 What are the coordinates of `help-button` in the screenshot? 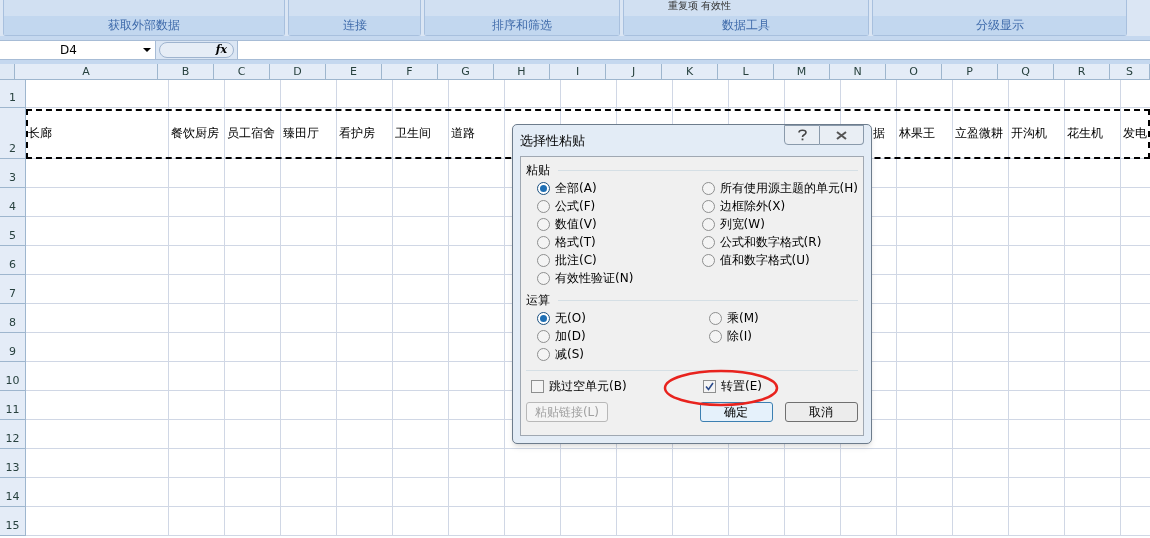 It's located at (802, 135).